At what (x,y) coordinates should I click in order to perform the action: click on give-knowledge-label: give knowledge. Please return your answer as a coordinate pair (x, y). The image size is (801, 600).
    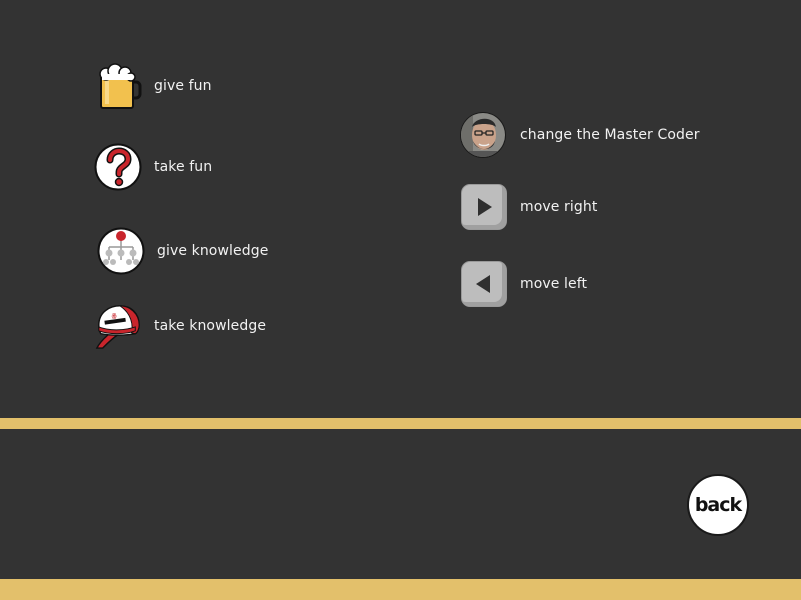
    Looking at the image, I should click on (213, 251).